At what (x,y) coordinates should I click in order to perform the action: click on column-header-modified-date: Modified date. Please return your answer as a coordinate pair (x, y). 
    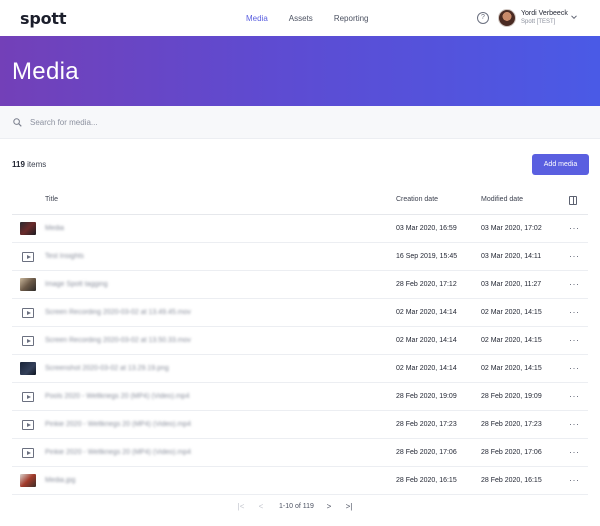
    Looking at the image, I should click on (502, 199).